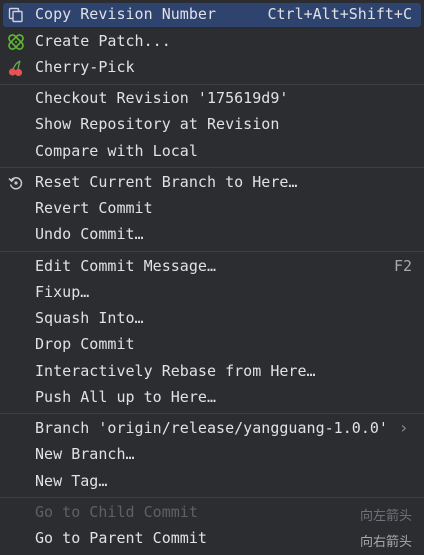 Image resolution: width=424 pixels, height=555 pixels. I want to click on item-shortcut: 向右箭头, so click(385, 542).